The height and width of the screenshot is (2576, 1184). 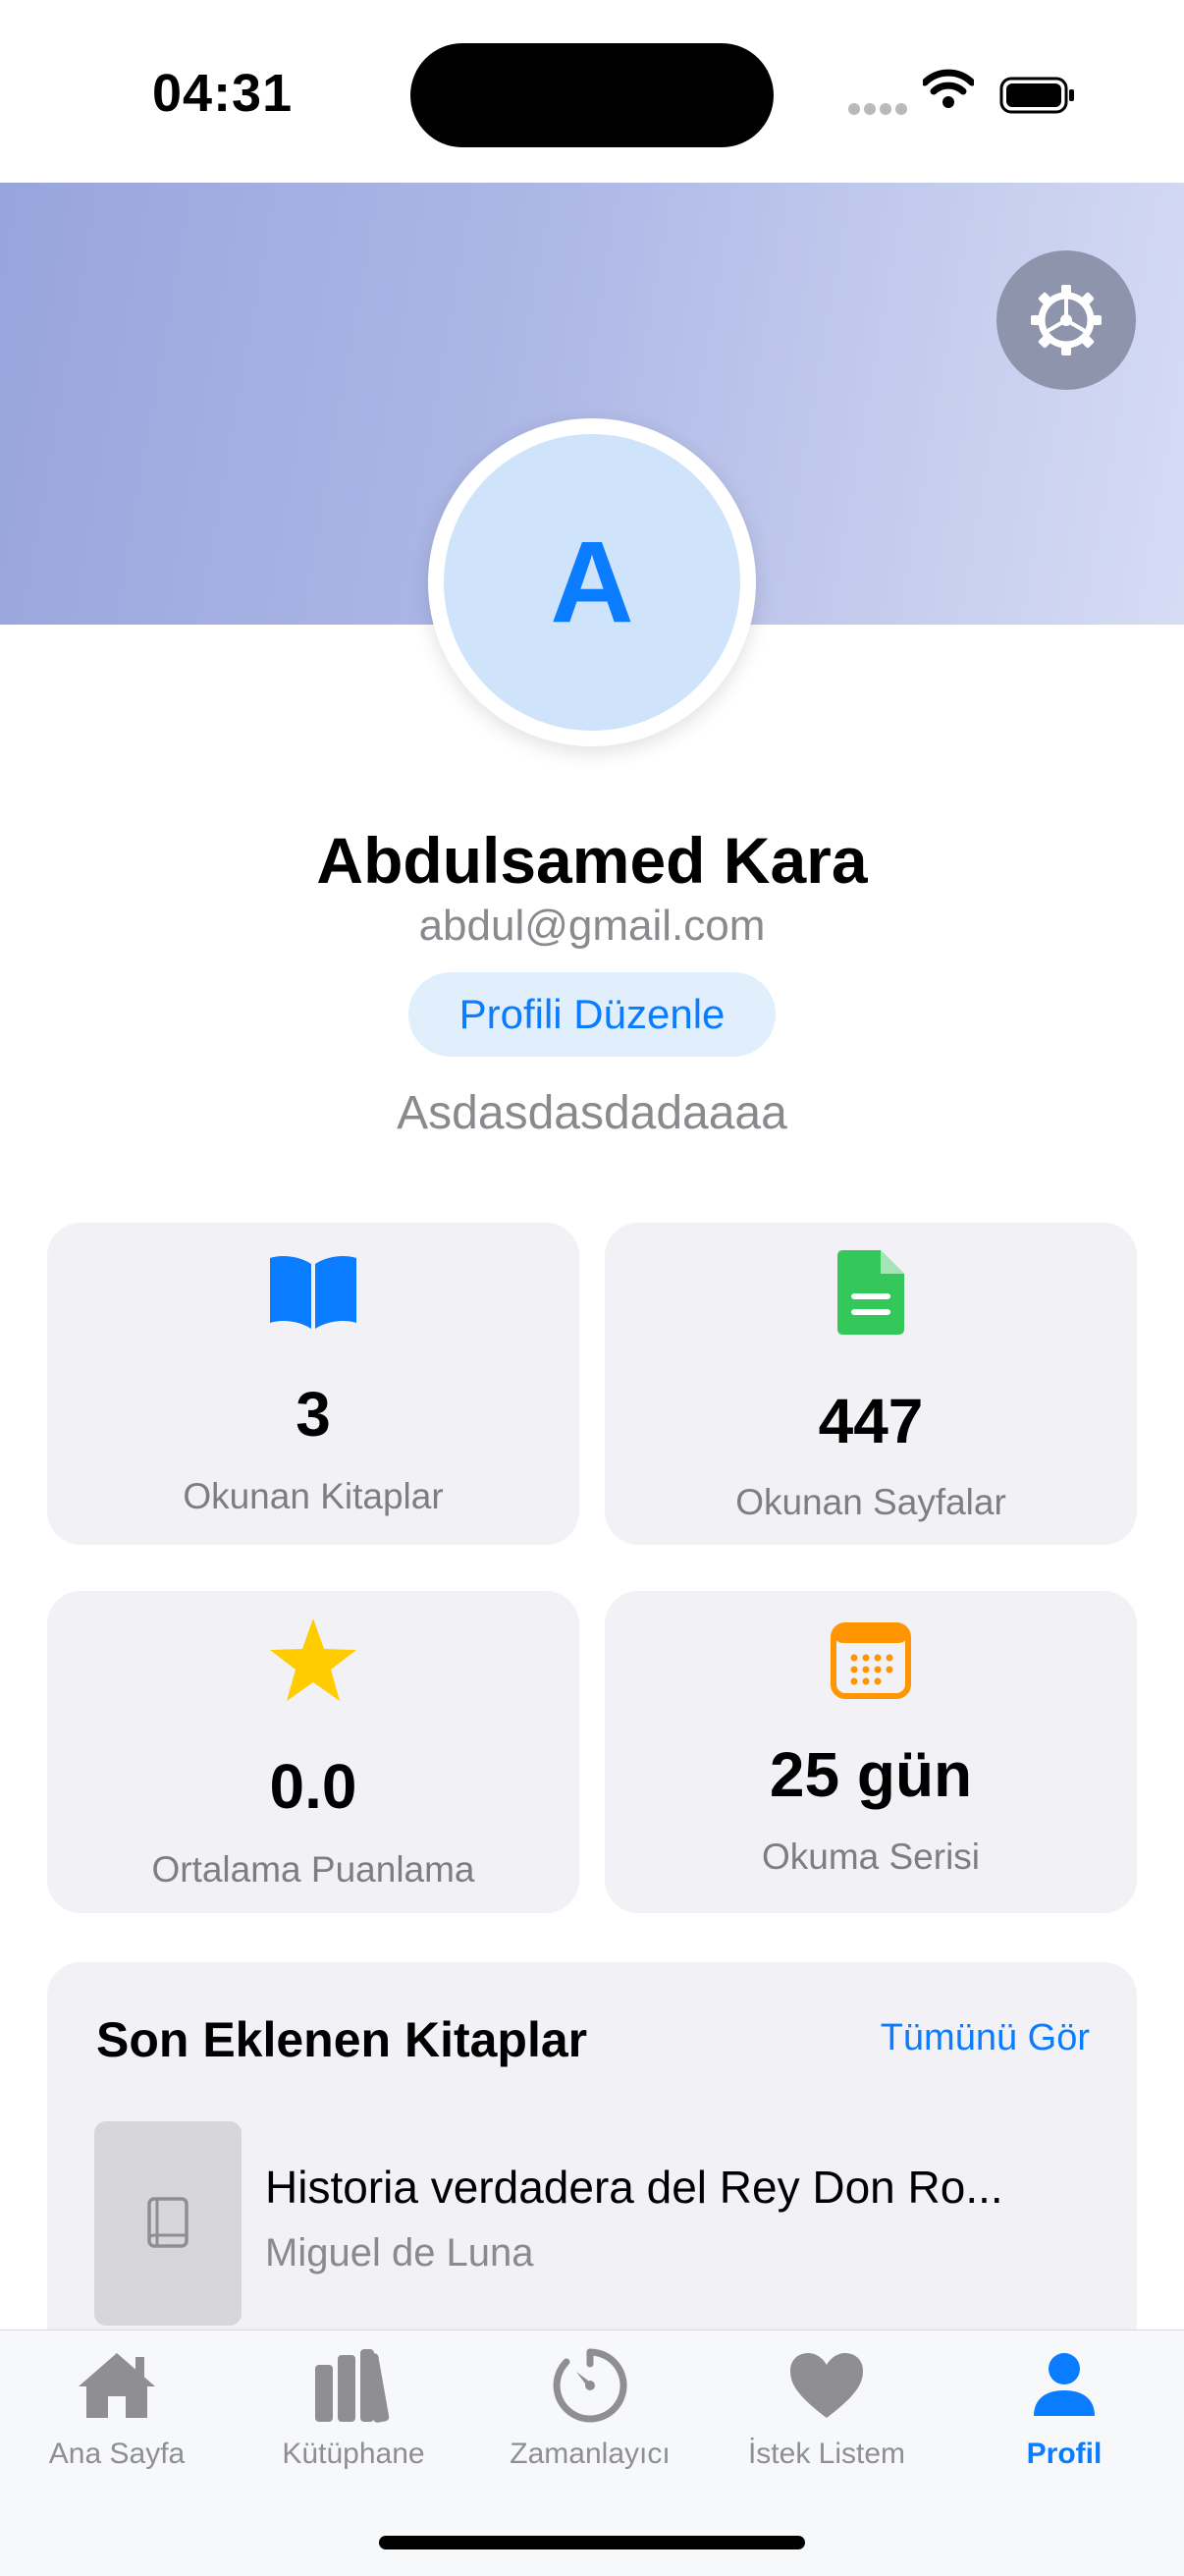 I want to click on dynamic-island, so click(x=592, y=95).